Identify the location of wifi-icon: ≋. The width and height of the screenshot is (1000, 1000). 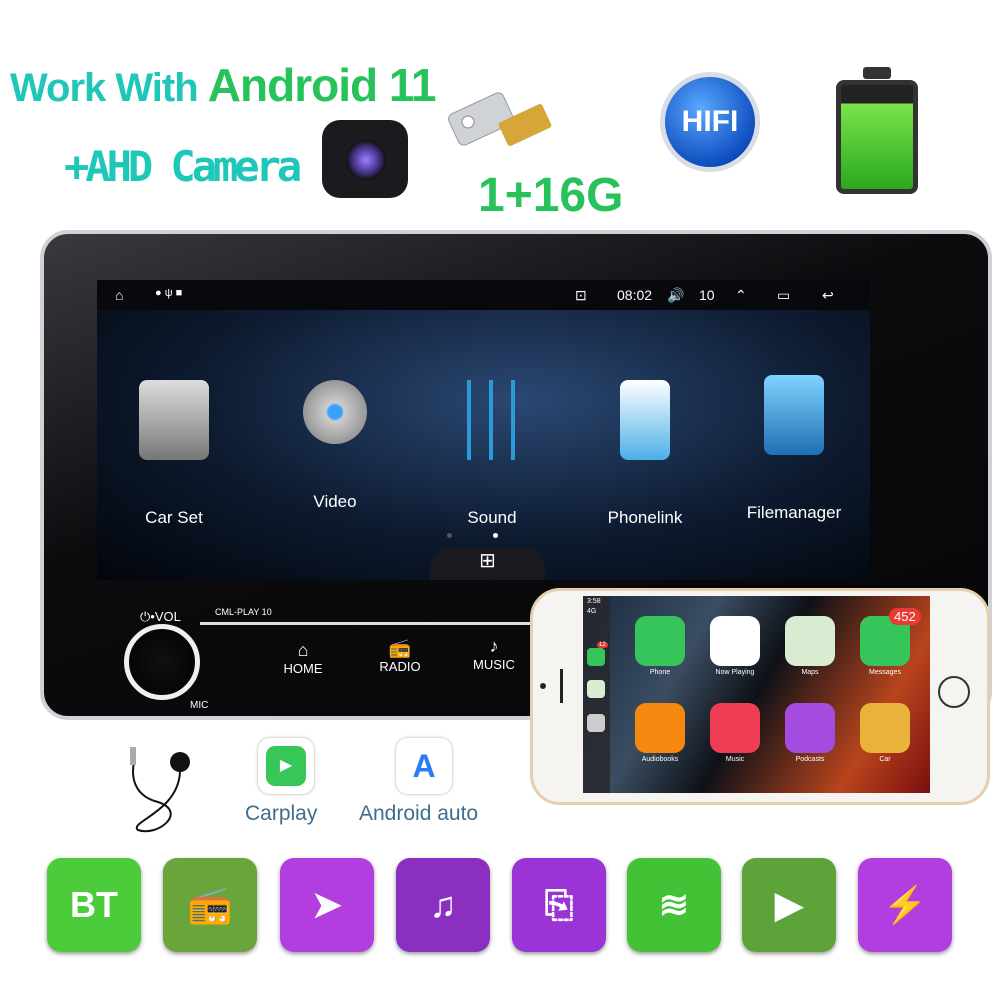
(674, 905).